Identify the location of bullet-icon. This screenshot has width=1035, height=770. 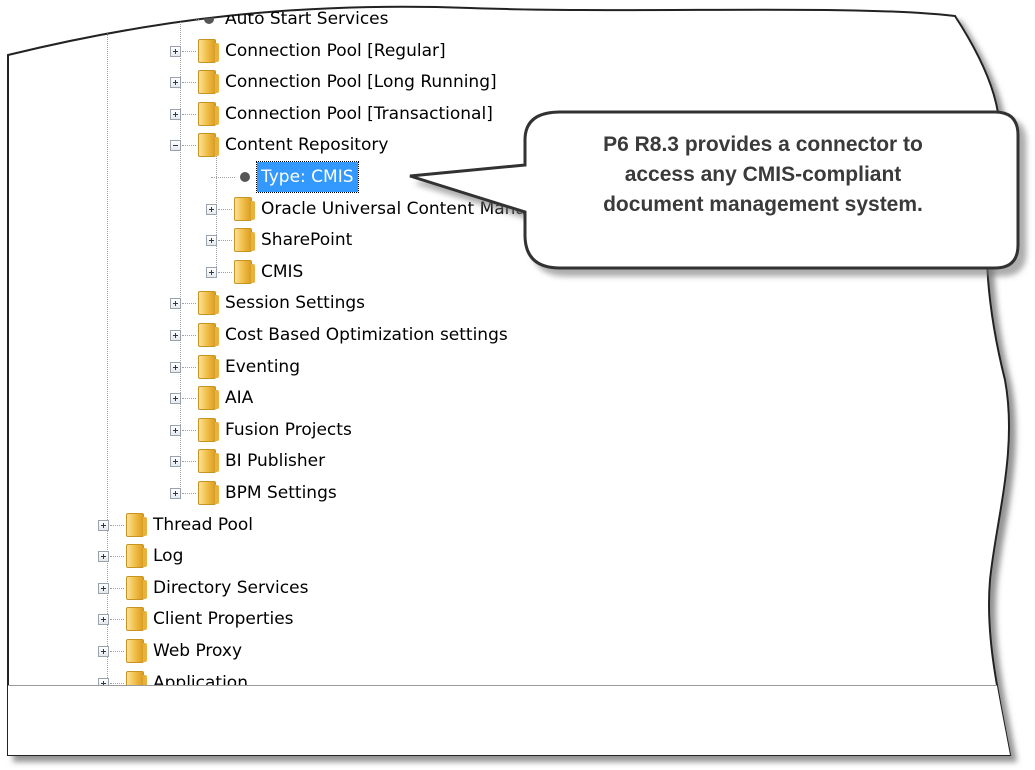
(245, 177).